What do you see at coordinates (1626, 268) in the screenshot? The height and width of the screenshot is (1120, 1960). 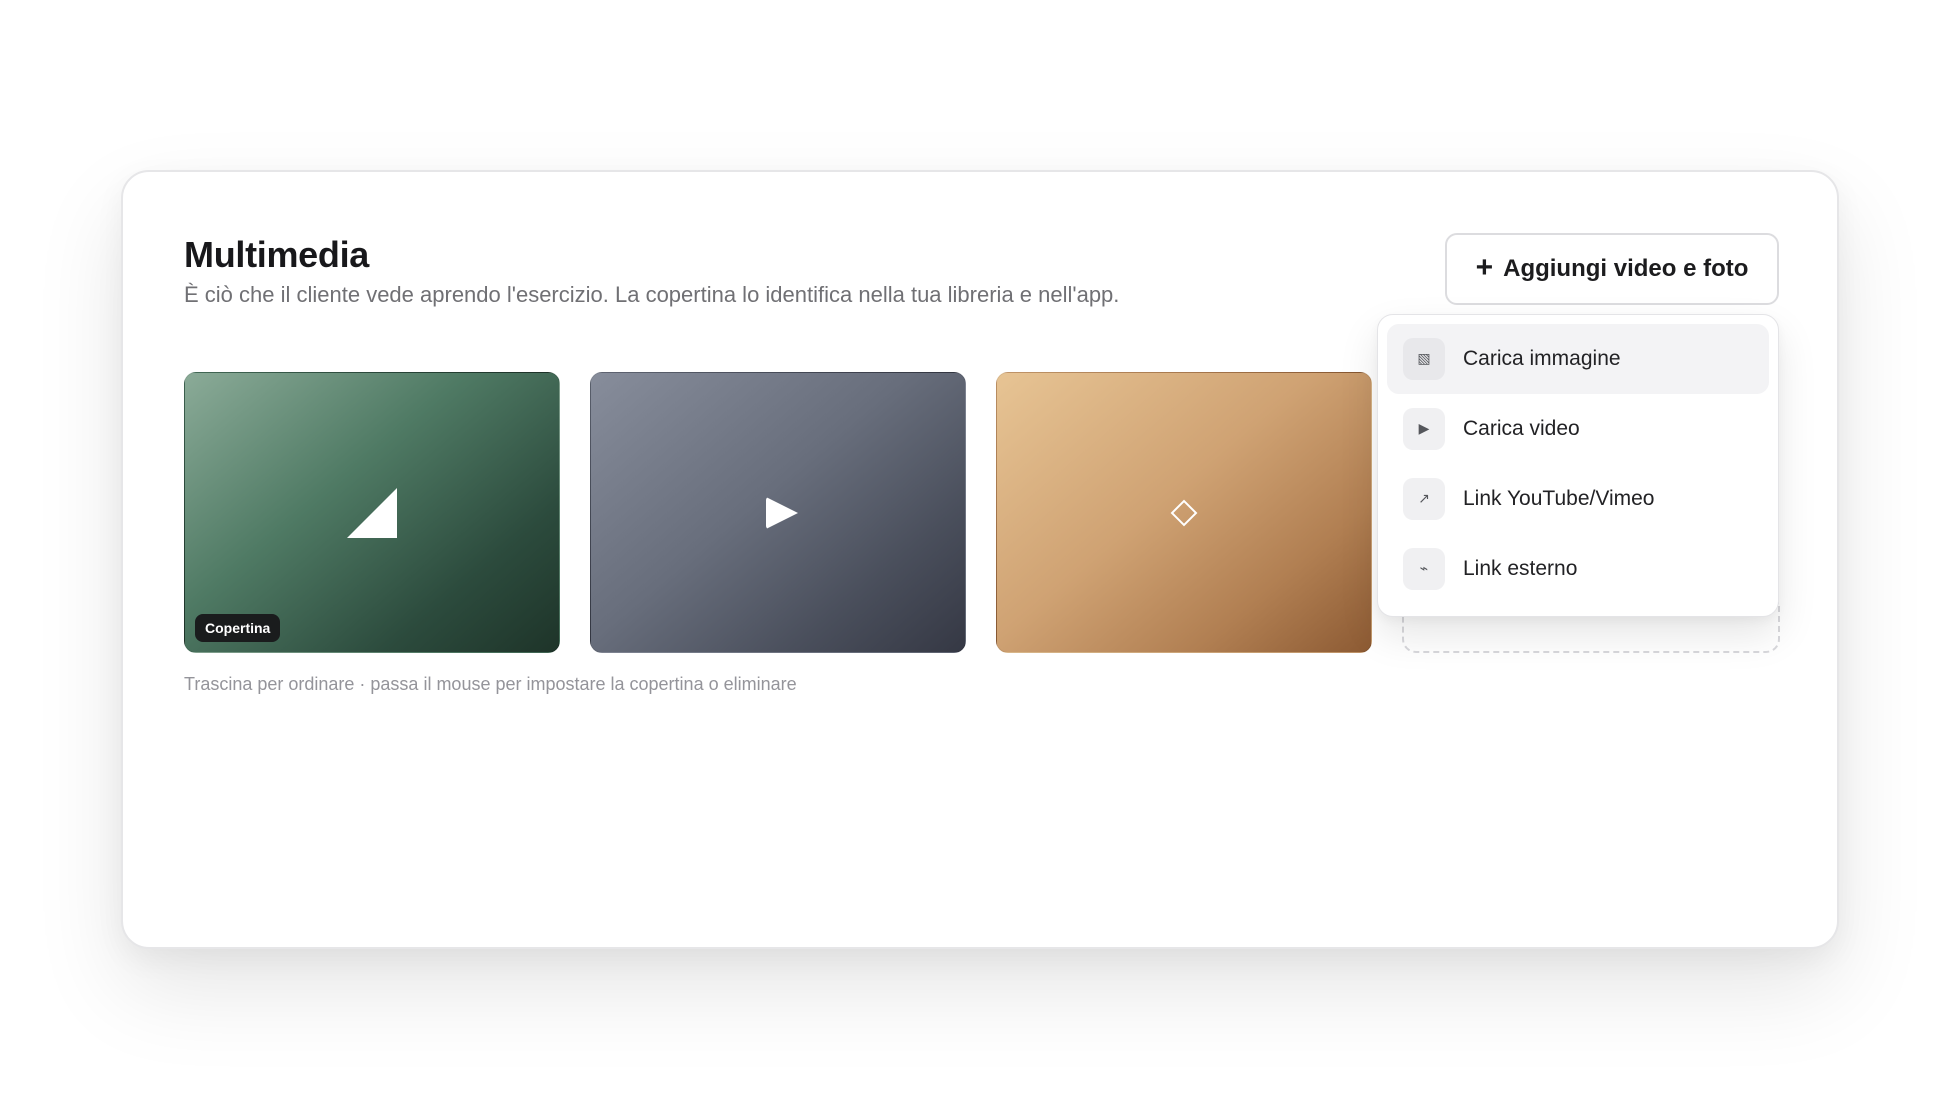 I see `add-media-label: Aggiungi video e foto` at bounding box center [1626, 268].